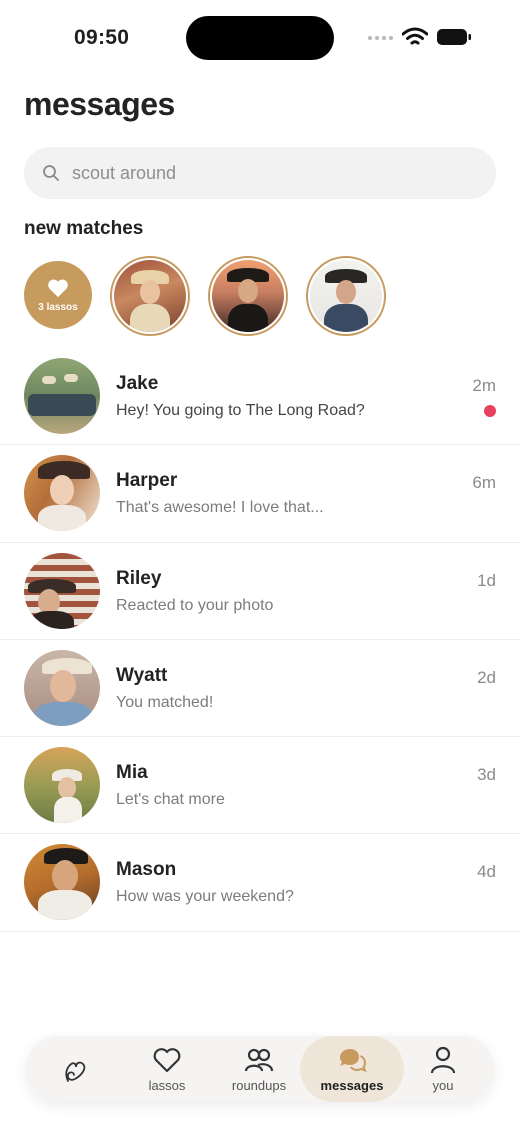 Image resolution: width=520 pixels, height=1130 pixels. Describe the element at coordinates (443, 1085) in the screenshot. I see `tab-label: you` at that location.